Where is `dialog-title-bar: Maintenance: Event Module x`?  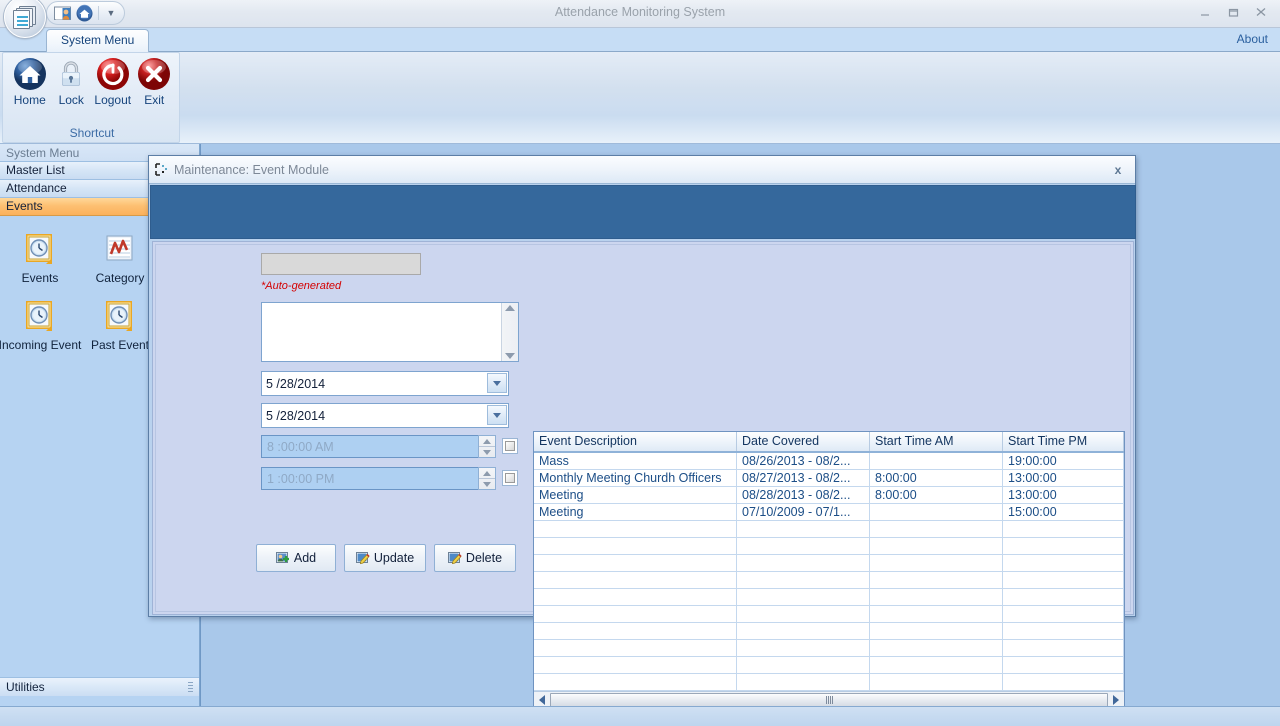
dialog-title-bar: Maintenance: Event Module x is located at coordinates (642, 170).